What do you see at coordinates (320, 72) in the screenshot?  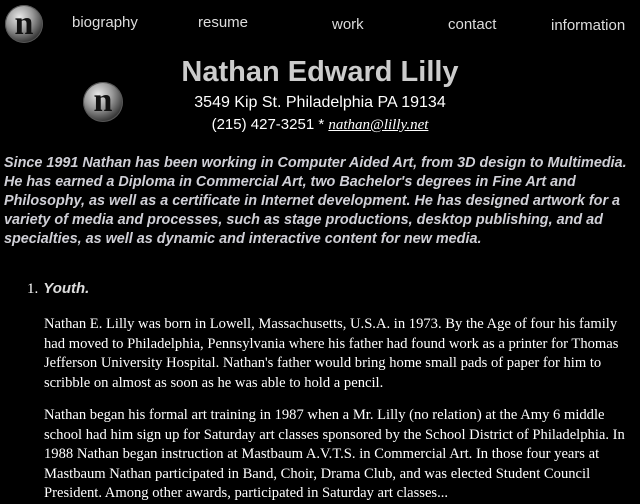 I see `page-title: Nathan Edward Lilly` at bounding box center [320, 72].